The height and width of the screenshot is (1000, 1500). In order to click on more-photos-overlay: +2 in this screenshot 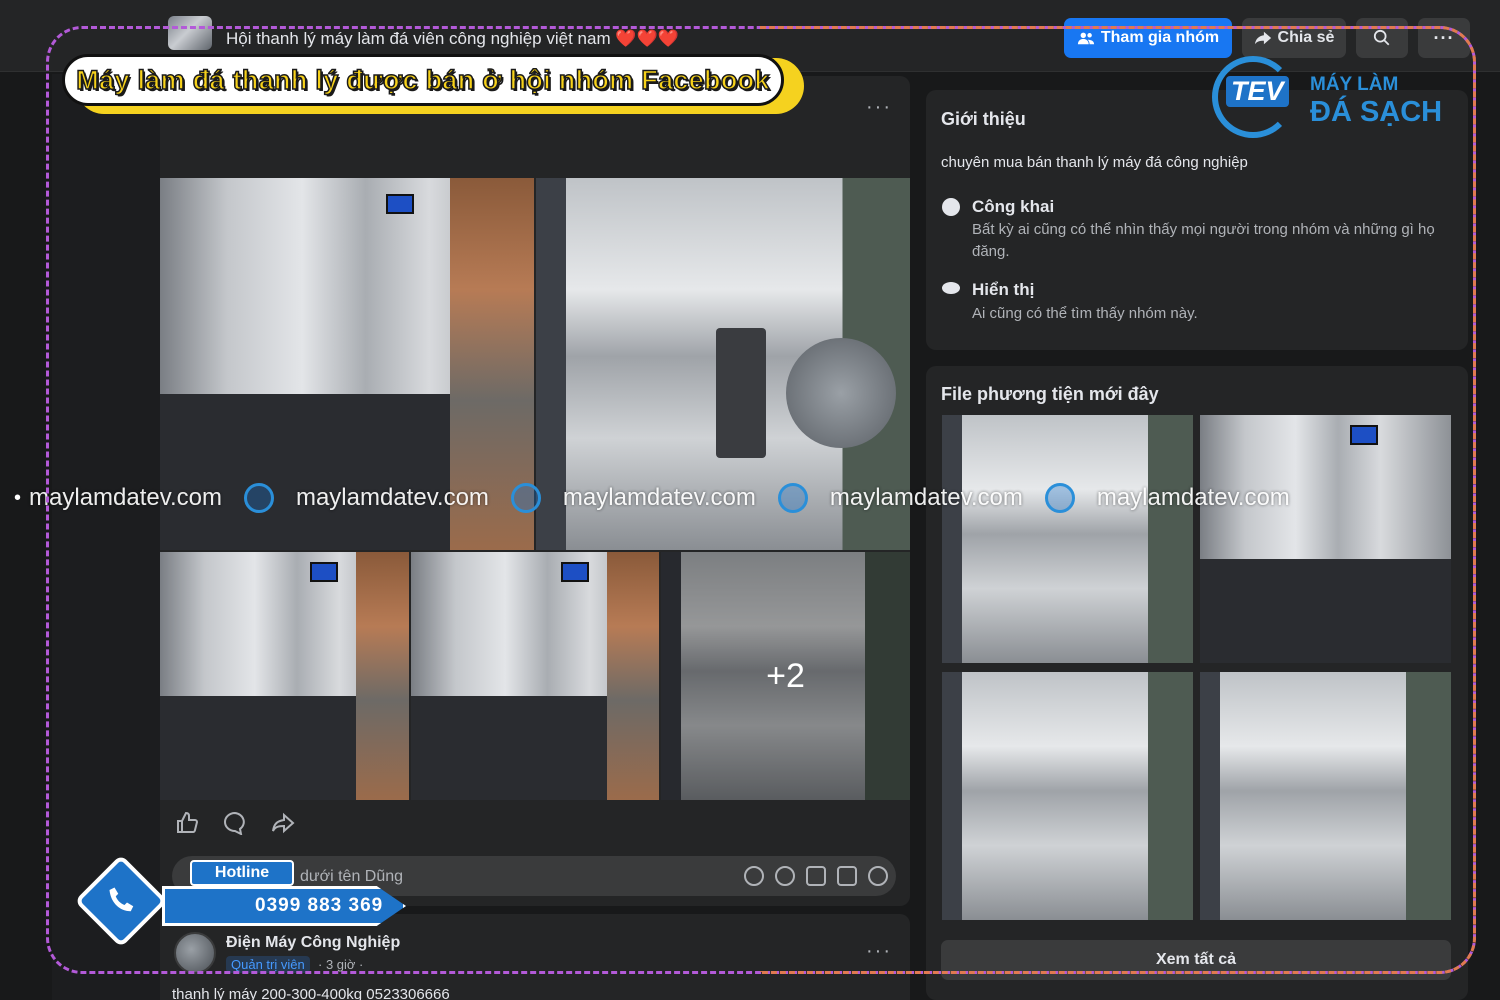, I will do `click(785, 676)`.